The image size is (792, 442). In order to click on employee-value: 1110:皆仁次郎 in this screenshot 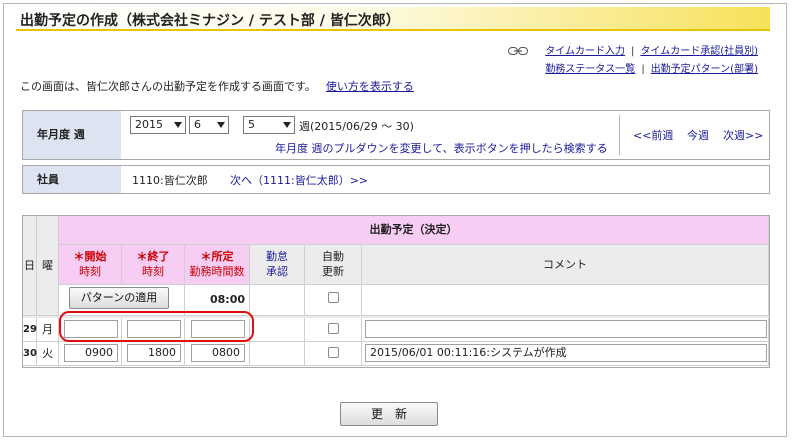, I will do `click(170, 180)`.